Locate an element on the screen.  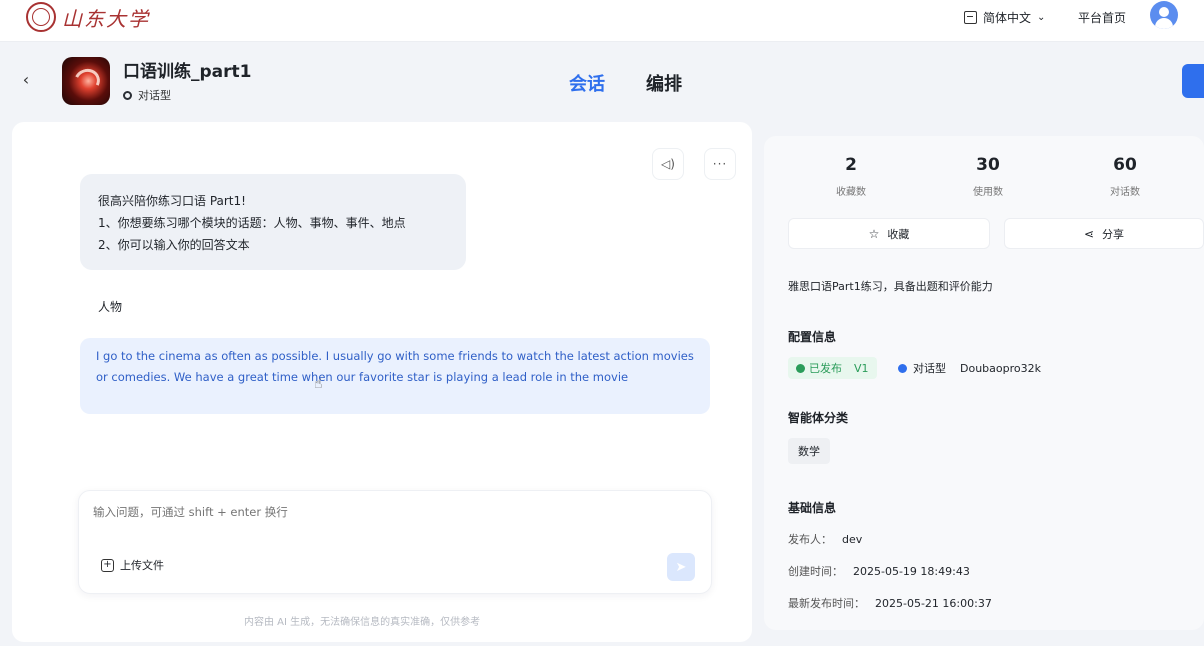
publisher-row: 发布人： dev is located at coordinates (825, 539).